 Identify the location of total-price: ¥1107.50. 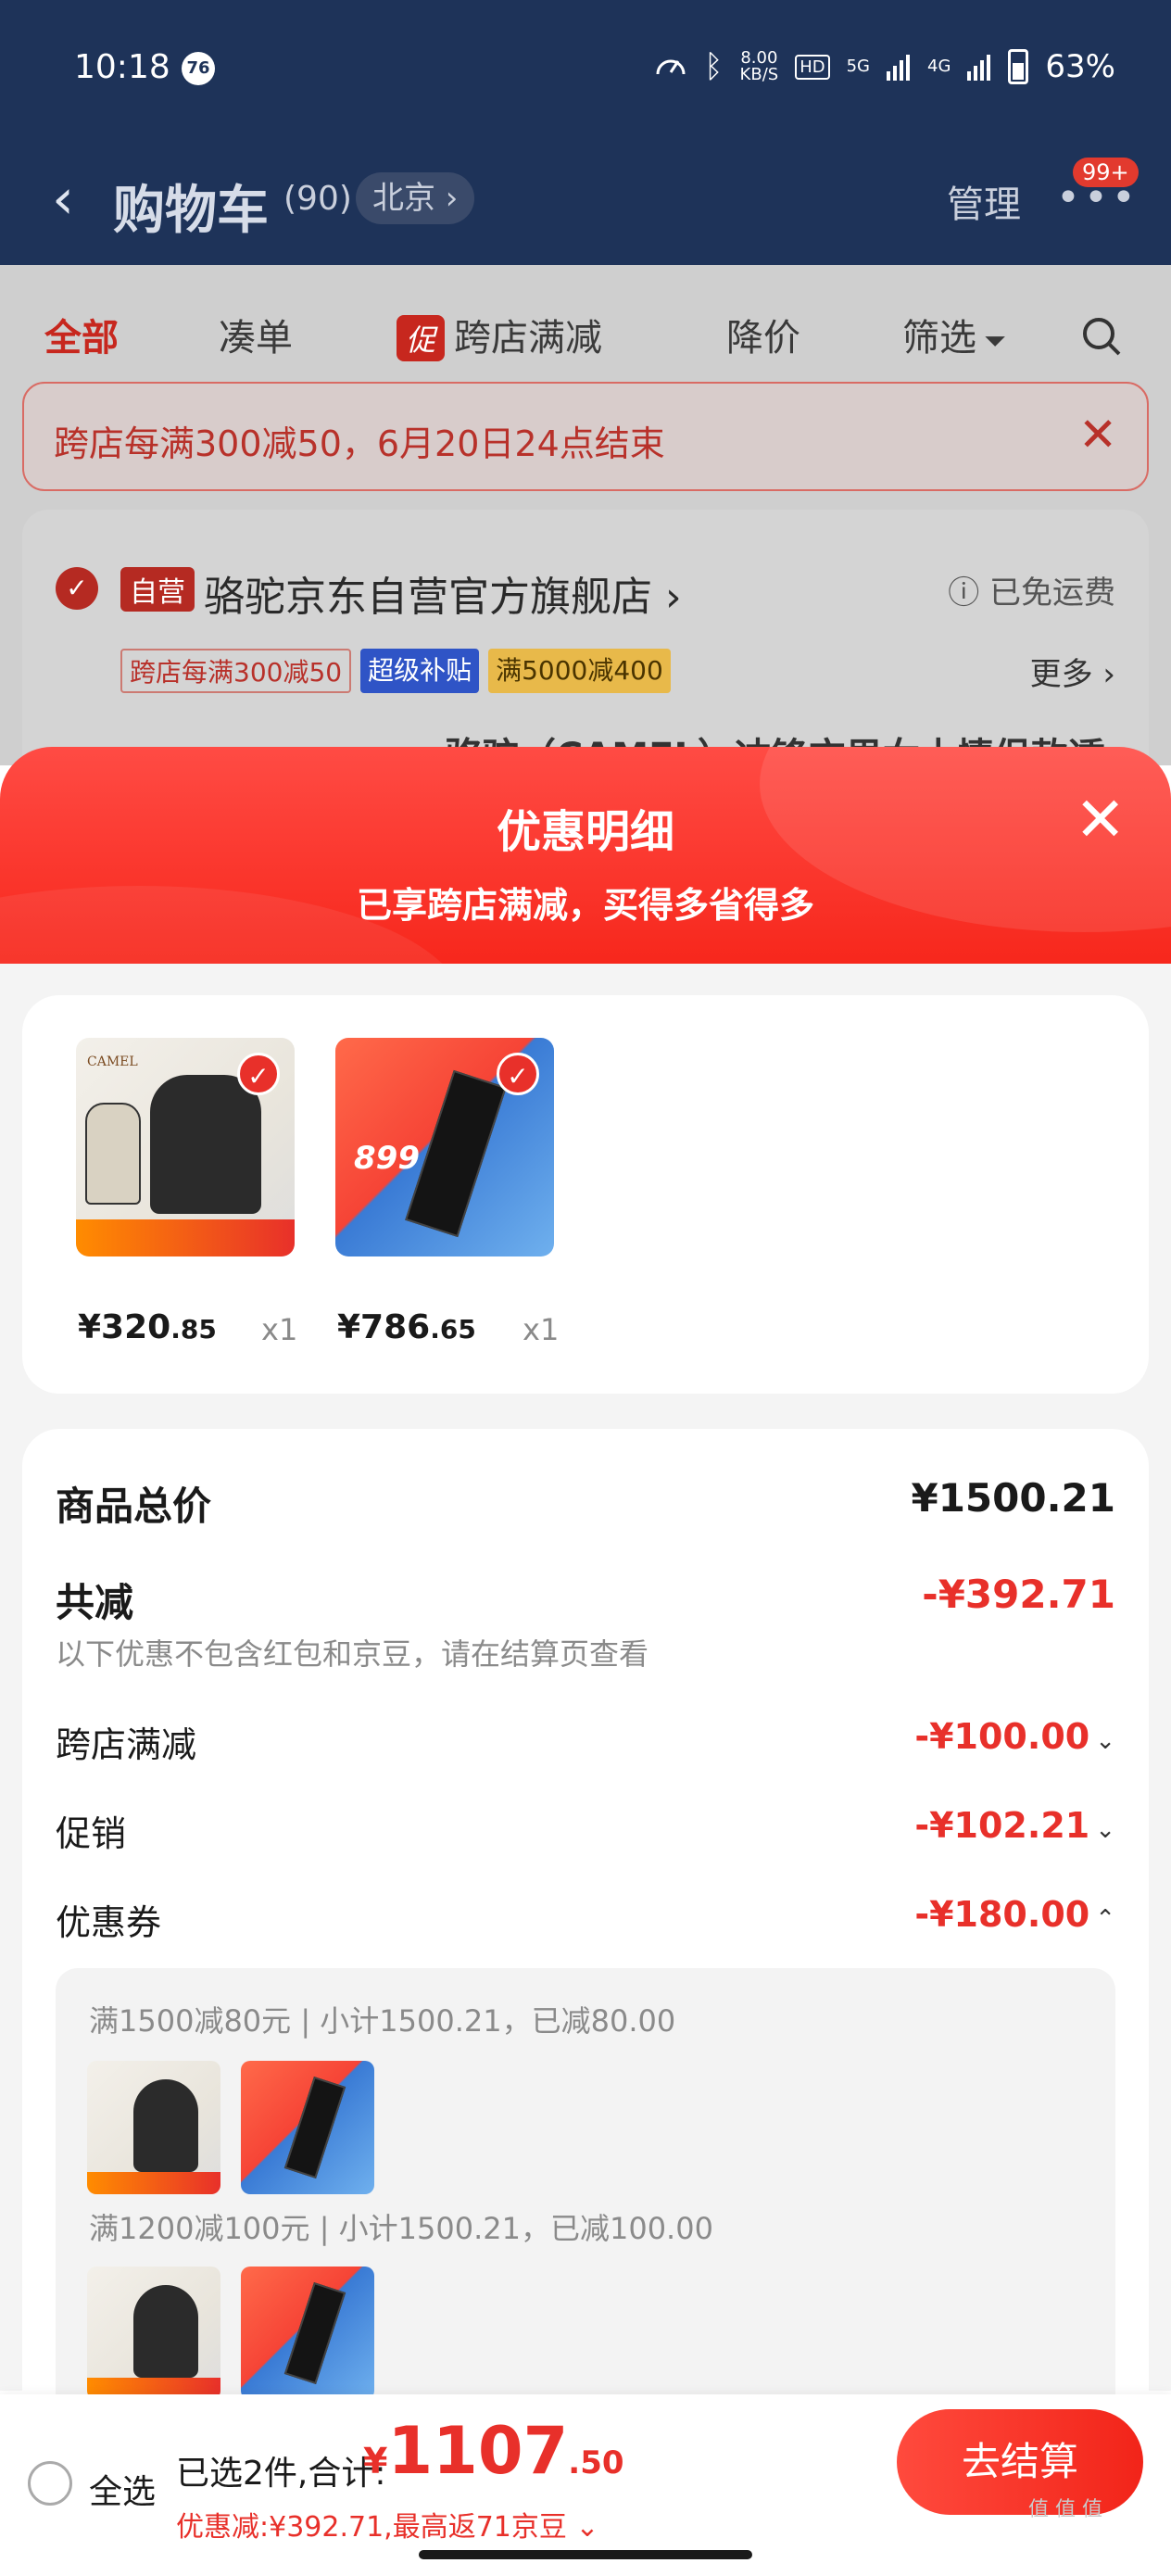
(494, 2451).